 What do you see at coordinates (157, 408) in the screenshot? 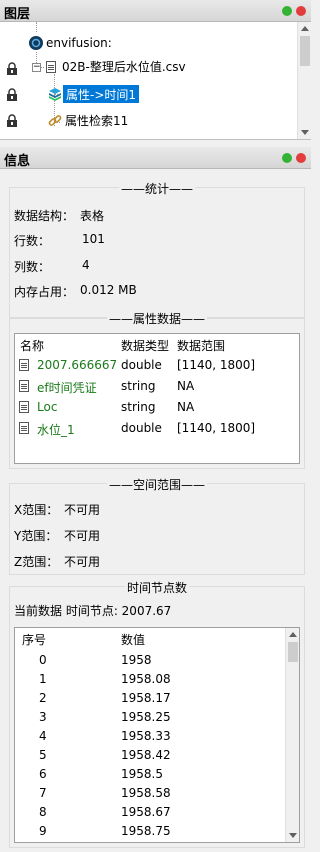
I see `table-row: Loc string NA` at bounding box center [157, 408].